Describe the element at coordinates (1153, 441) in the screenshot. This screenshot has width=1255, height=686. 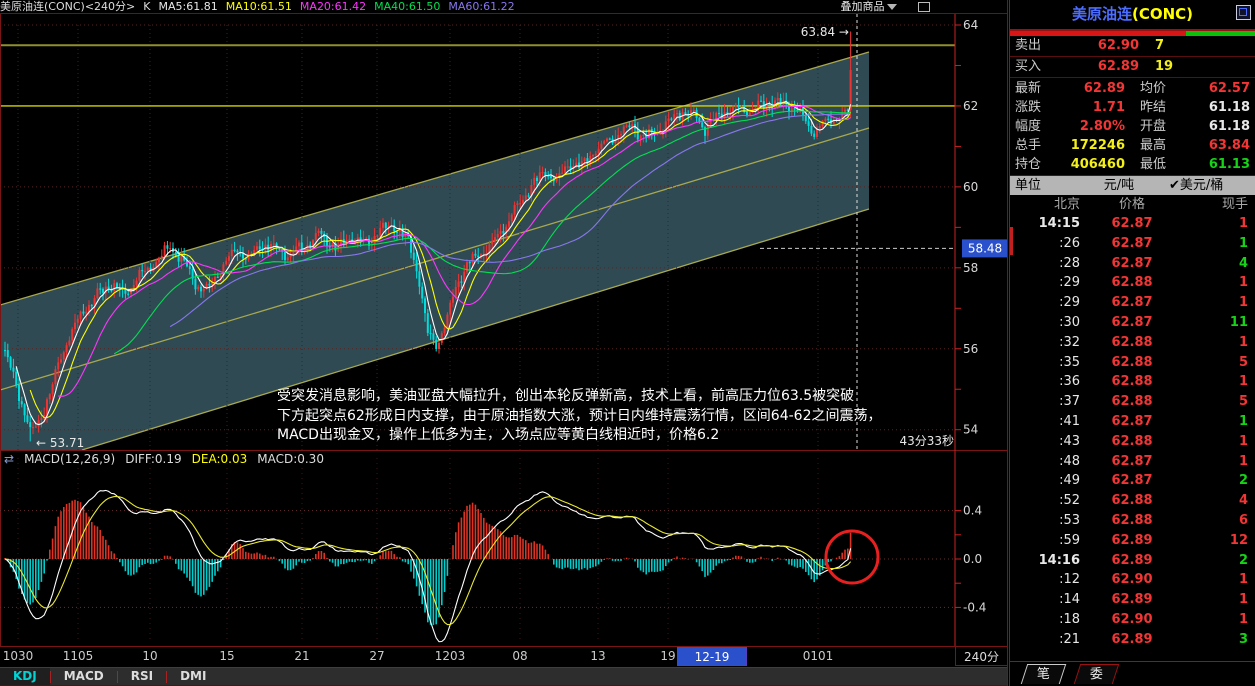
I see `trade-row: :43 62.88 1` at that location.